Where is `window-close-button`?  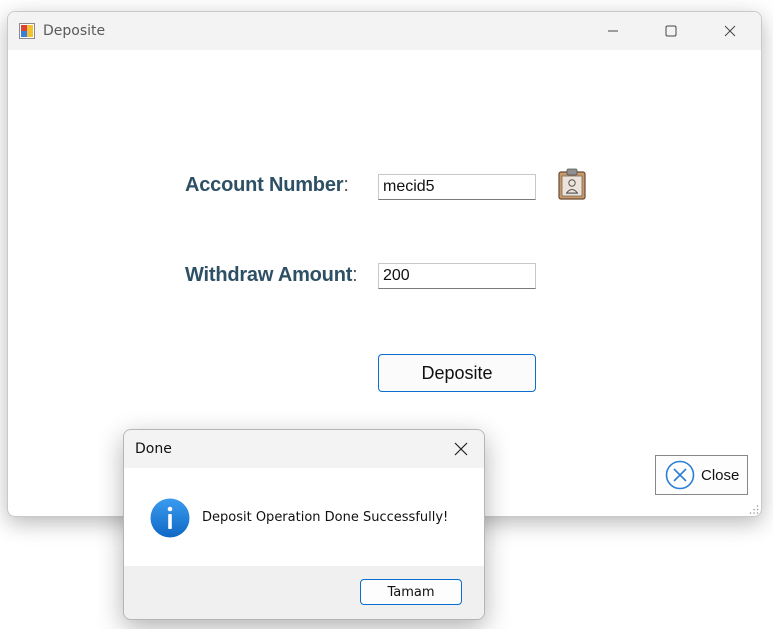 window-close-button is located at coordinates (730, 31).